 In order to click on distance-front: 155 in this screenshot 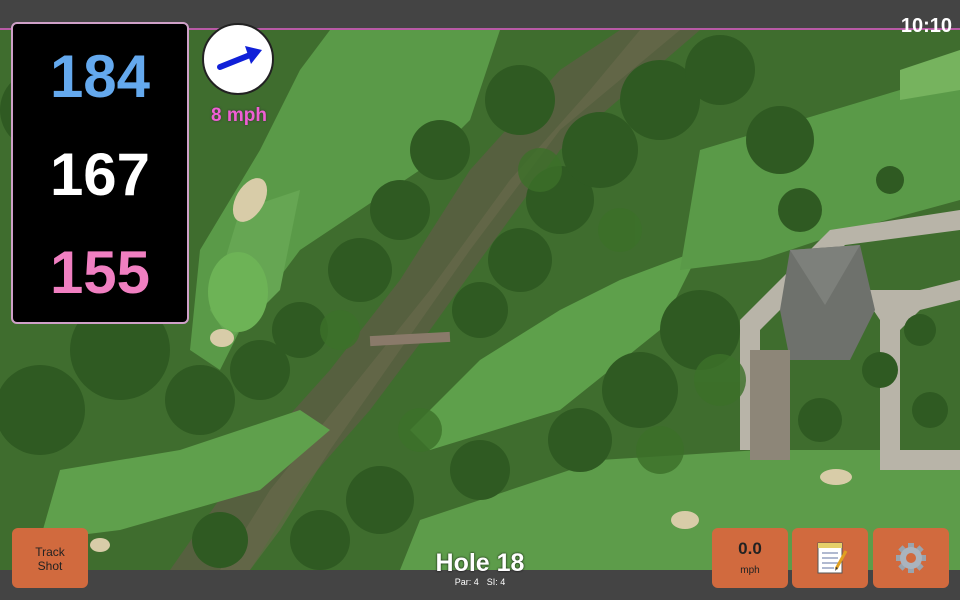, I will do `click(100, 272)`.